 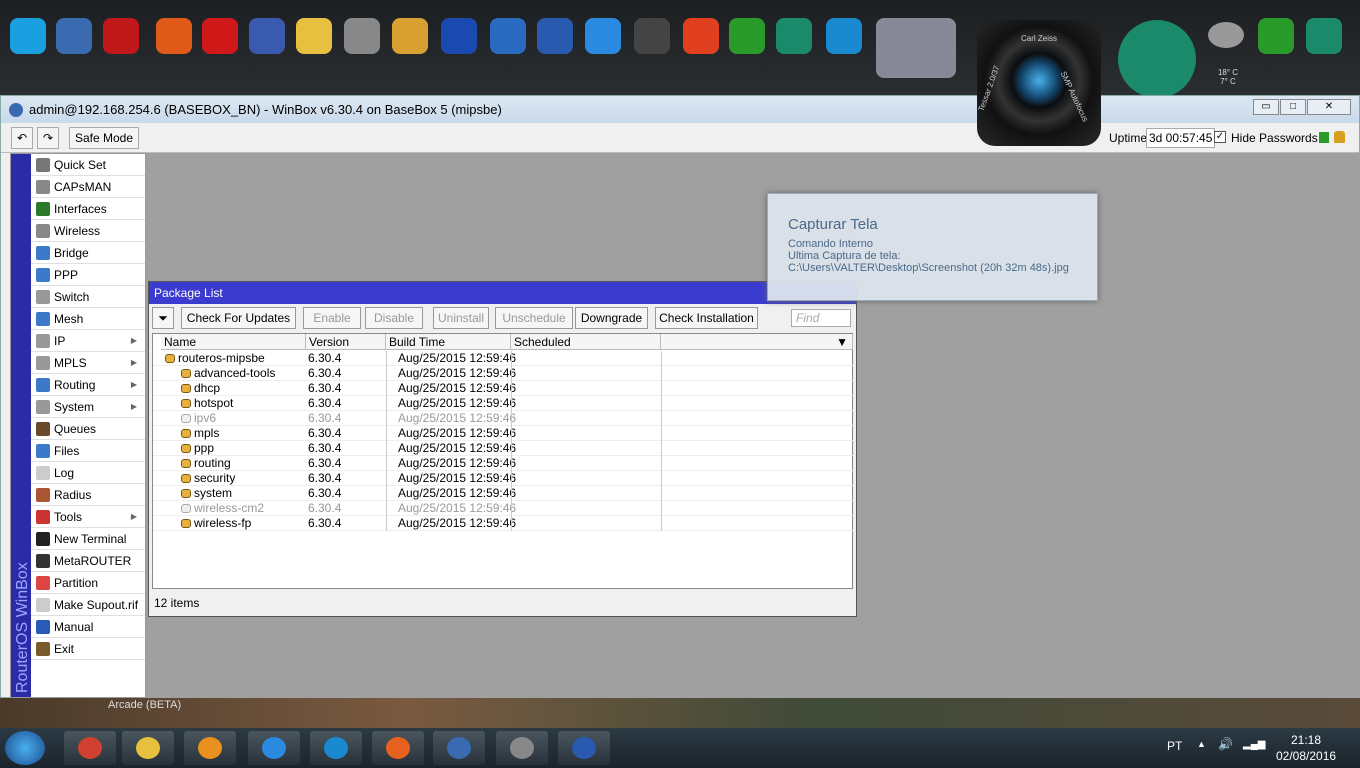 I want to click on sidebar-item-capsman: CAPsMAN, so click(x=88, y=187).